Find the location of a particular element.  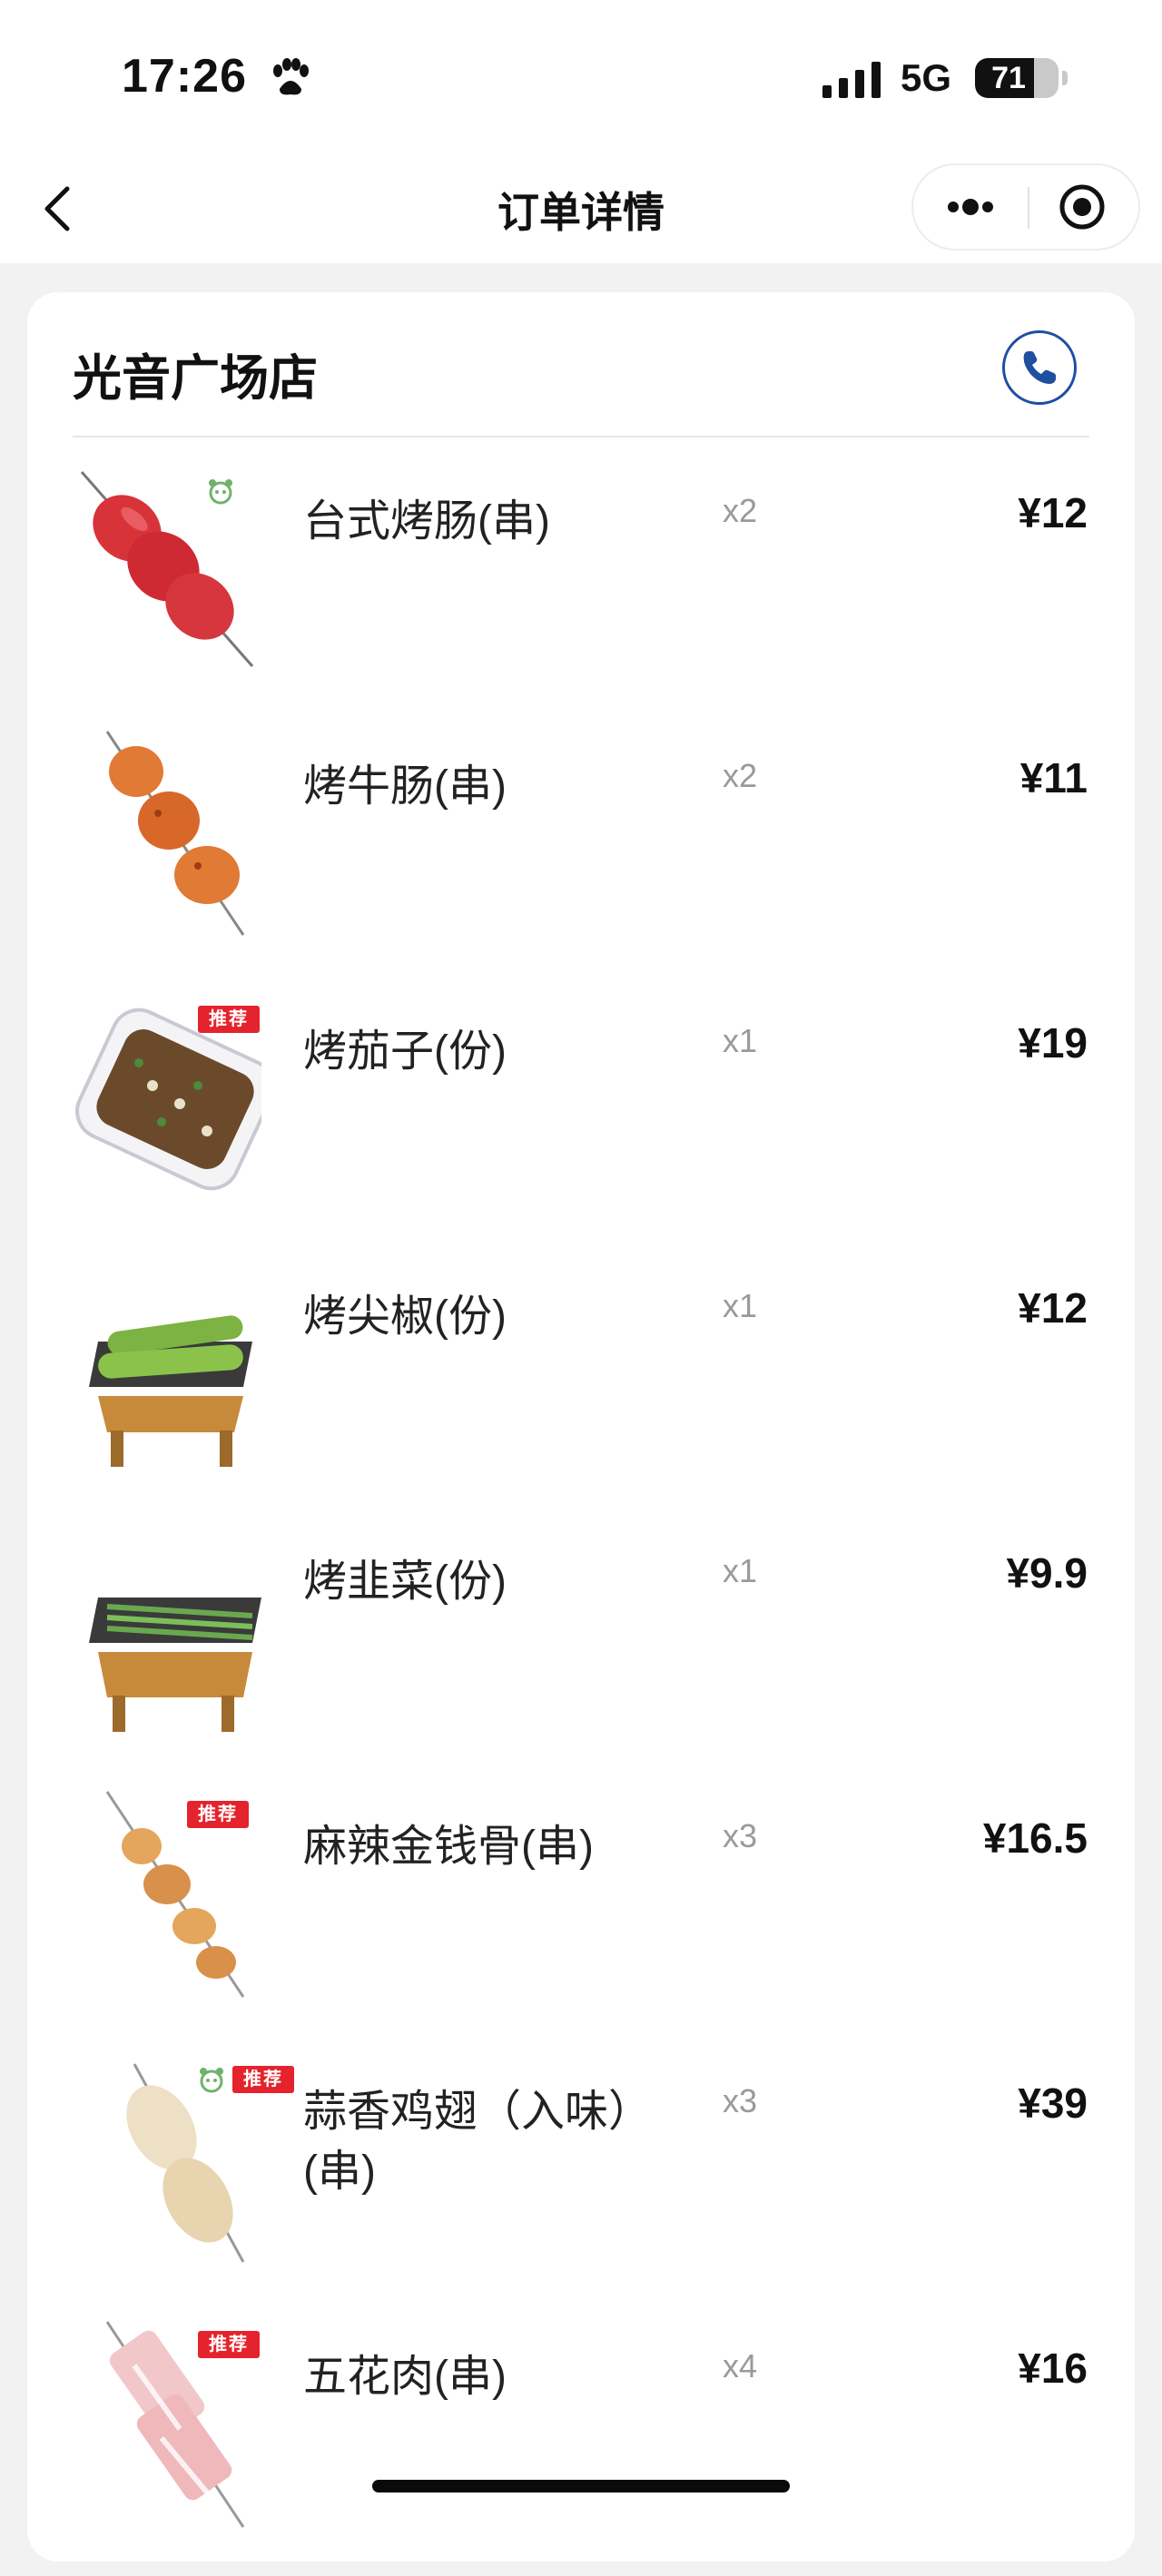

item-price: ¥39 is located at coordinates (1053, 2103).